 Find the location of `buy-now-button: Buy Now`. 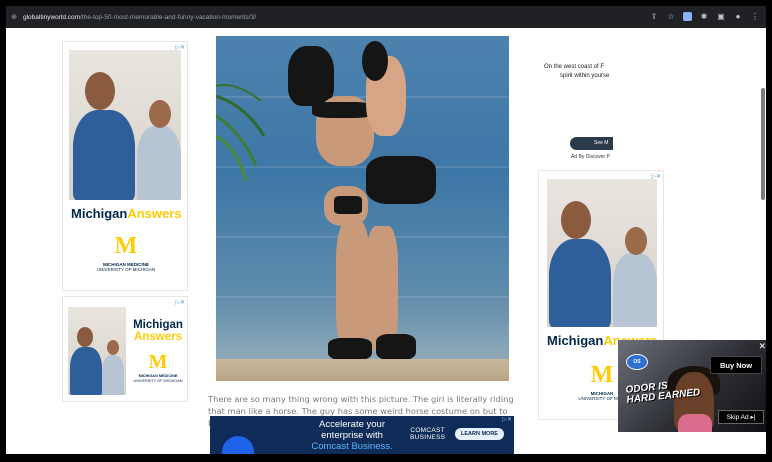

buy-now-button: Buy Now is located at coordinates (736, 365).